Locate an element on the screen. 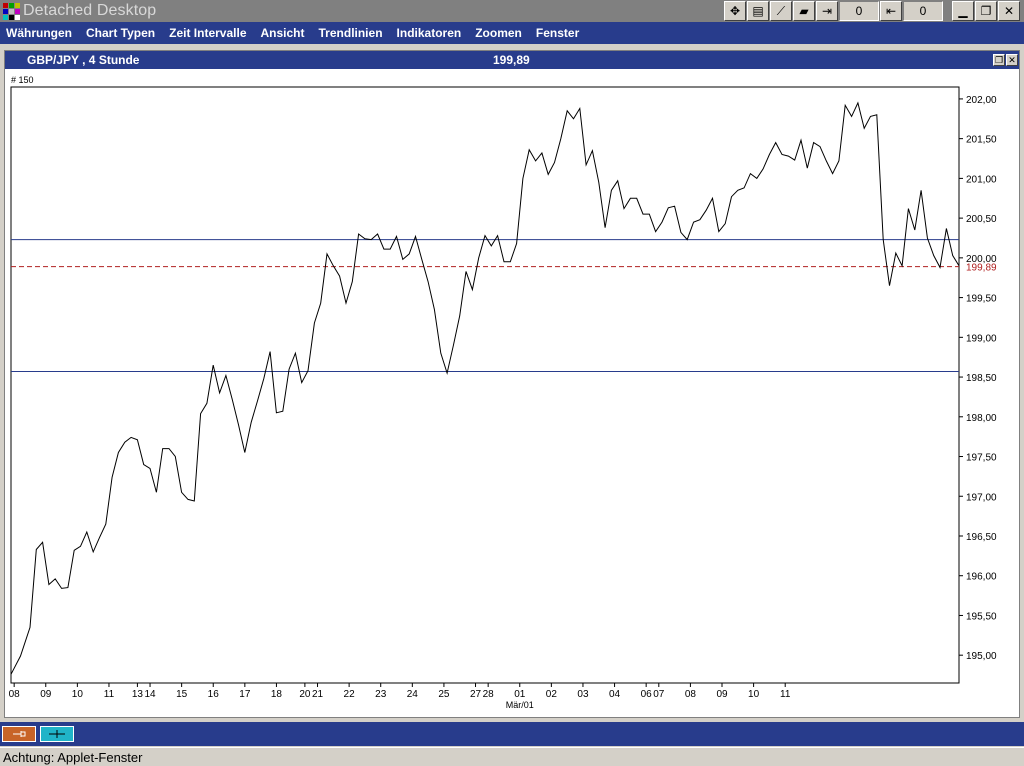 The height and width of the screenshot is (766, 1024). x-tick-label: 25 is located at coordinates (444, 694).